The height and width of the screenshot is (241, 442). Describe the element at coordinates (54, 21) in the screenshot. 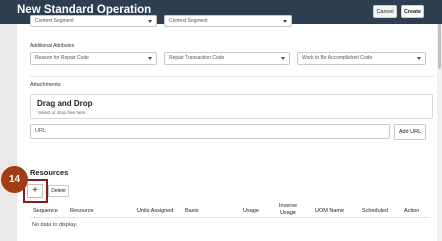

I see `context-segment-value-1: Context Segment` at that location.